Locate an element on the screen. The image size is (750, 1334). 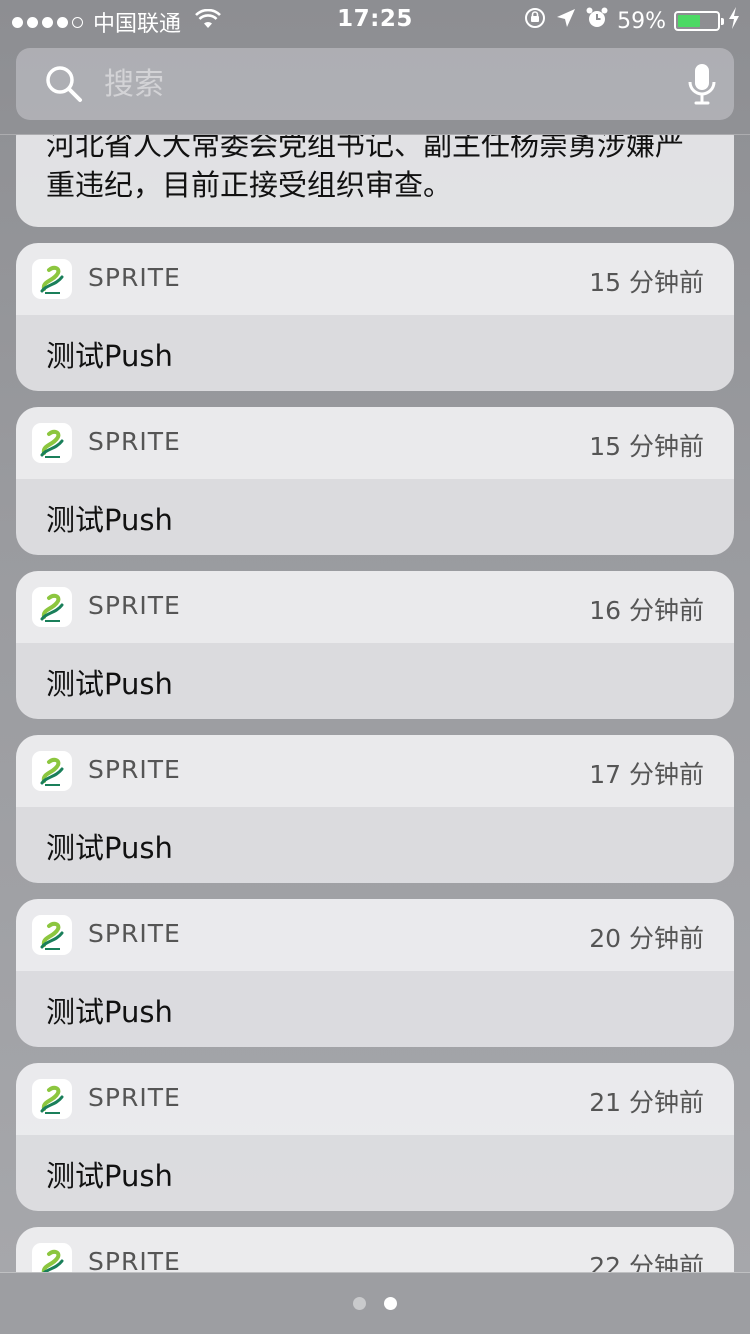
notification-card: SPRITE 20 分钟前 测试Push is located at coordinates (375, 973).